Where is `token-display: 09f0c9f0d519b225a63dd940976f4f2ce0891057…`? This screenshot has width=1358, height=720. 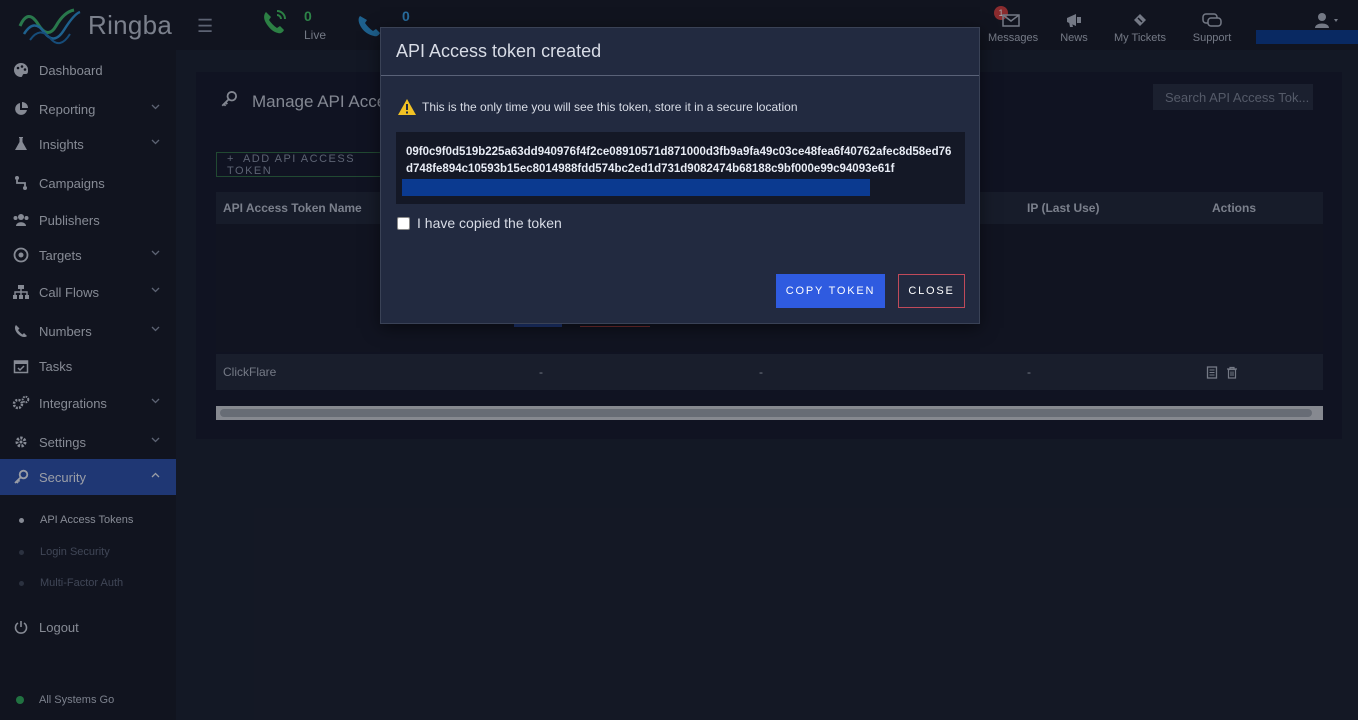
token-display: 09f0c9f0d519b225a63dd940976f4f2ce0891057… is located at coordinates (680, 168).